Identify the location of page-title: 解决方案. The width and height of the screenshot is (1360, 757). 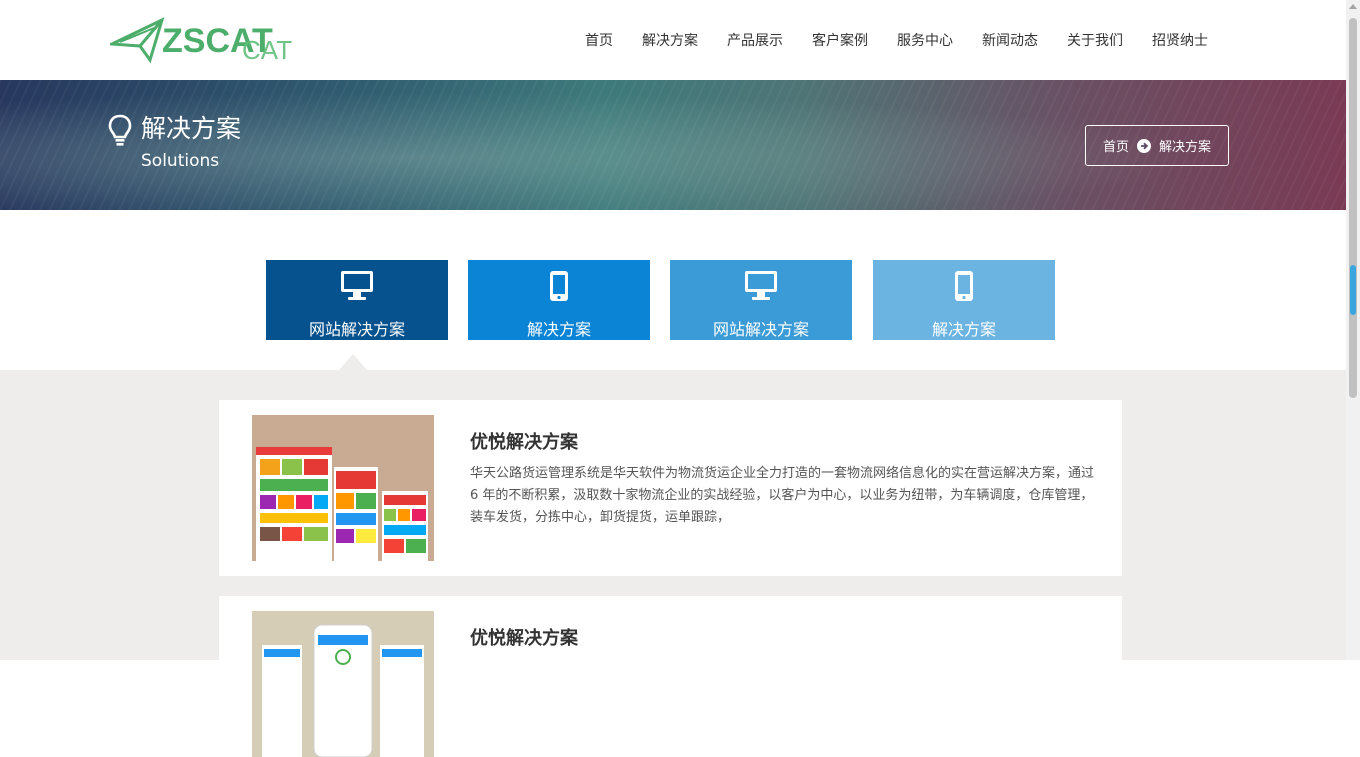
(191, 128).